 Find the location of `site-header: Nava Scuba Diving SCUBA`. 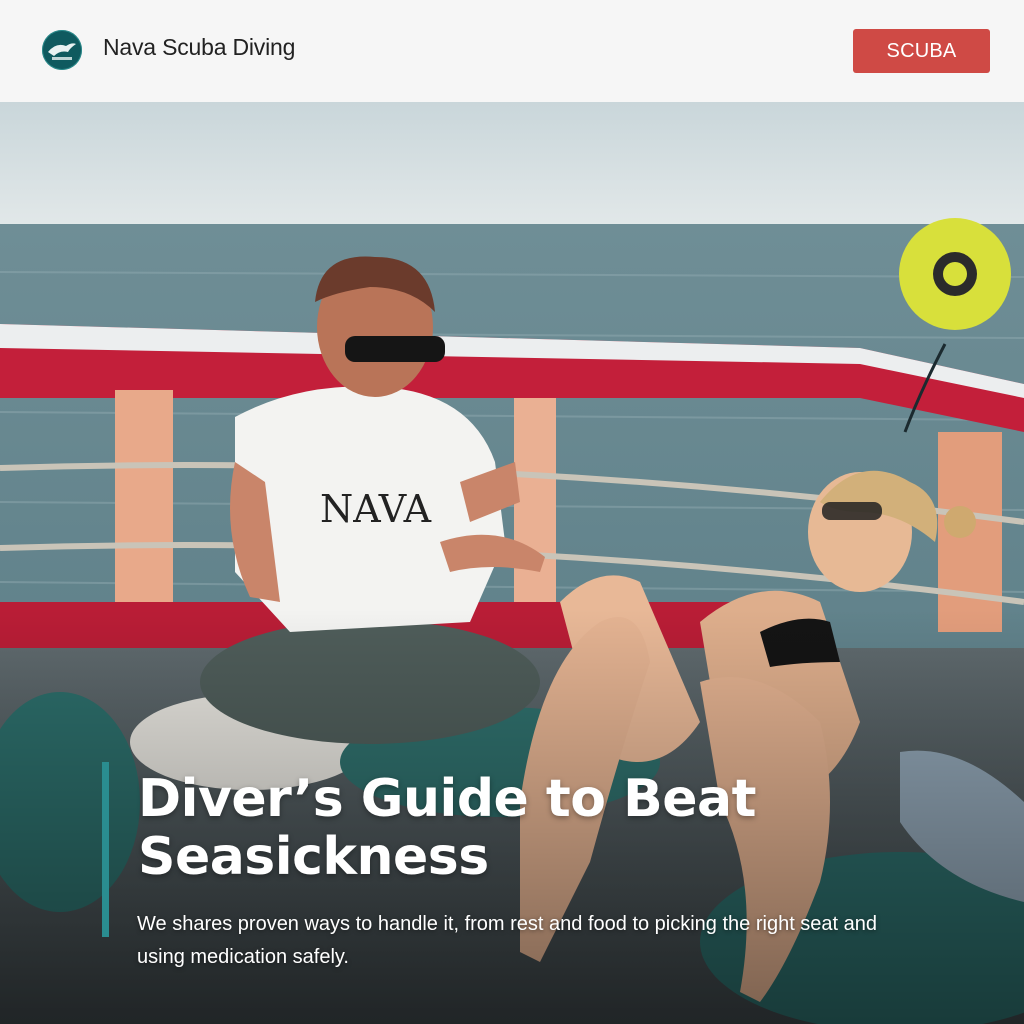

site-header: Nava Scuba Diving SCUBA is located at coordinates (512, 51).